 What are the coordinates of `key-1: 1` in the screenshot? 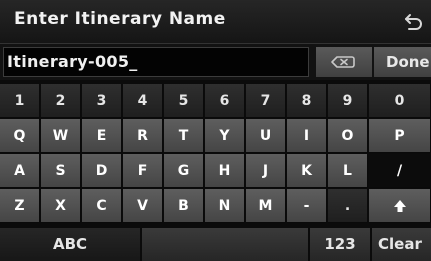 It's located at (20, 101).